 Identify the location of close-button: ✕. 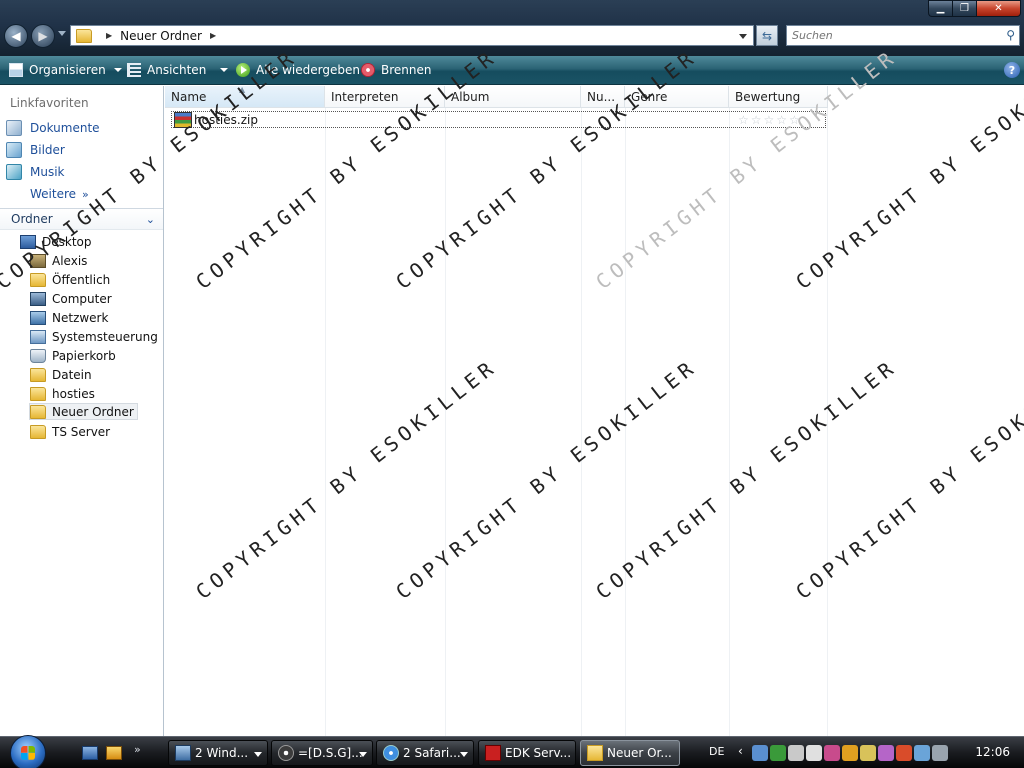
(998, 8).